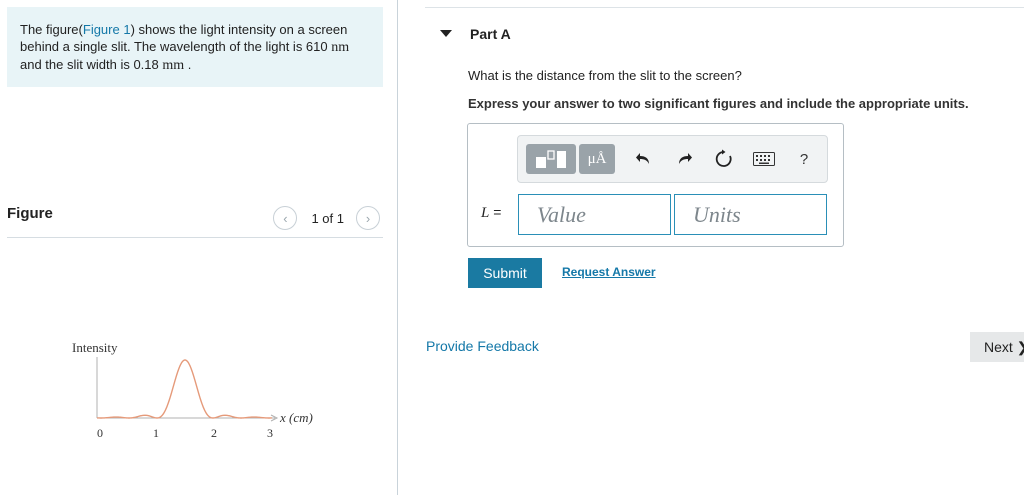 The width and height of the screenshot is (1024, 495). Describe the element at coordinates (482, 346) in the screenshot. I see `provide-feedback-link: Provide Feedback` at that location.